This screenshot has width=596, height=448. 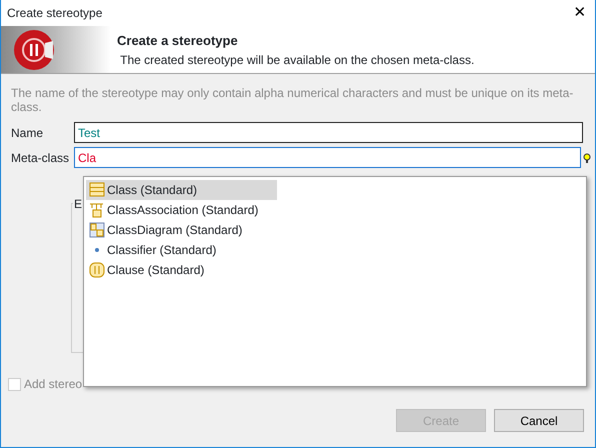 I want to click on popup-item: Class (Standard), so click(x=181, y=190).